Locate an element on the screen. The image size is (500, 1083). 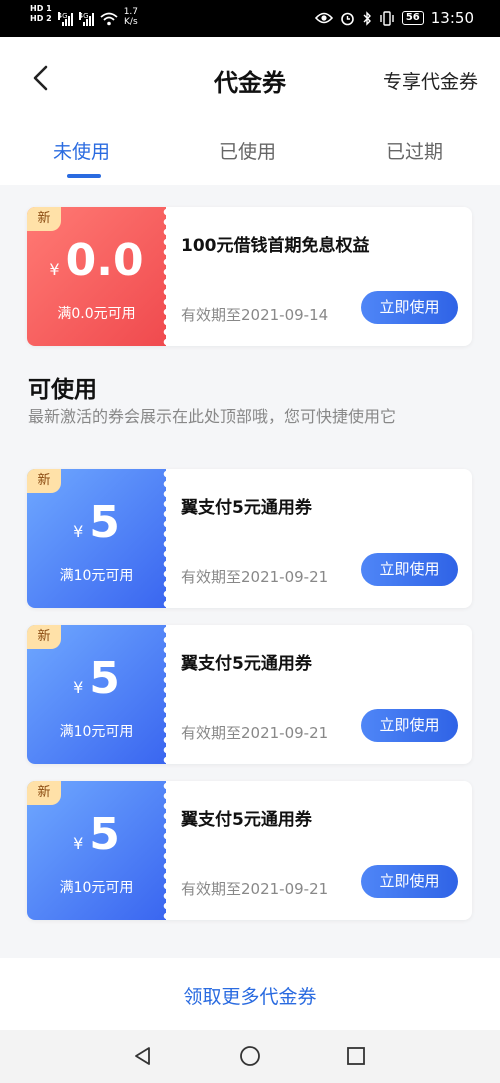
nav-recents-icon is located at coordinates (356, 1056).